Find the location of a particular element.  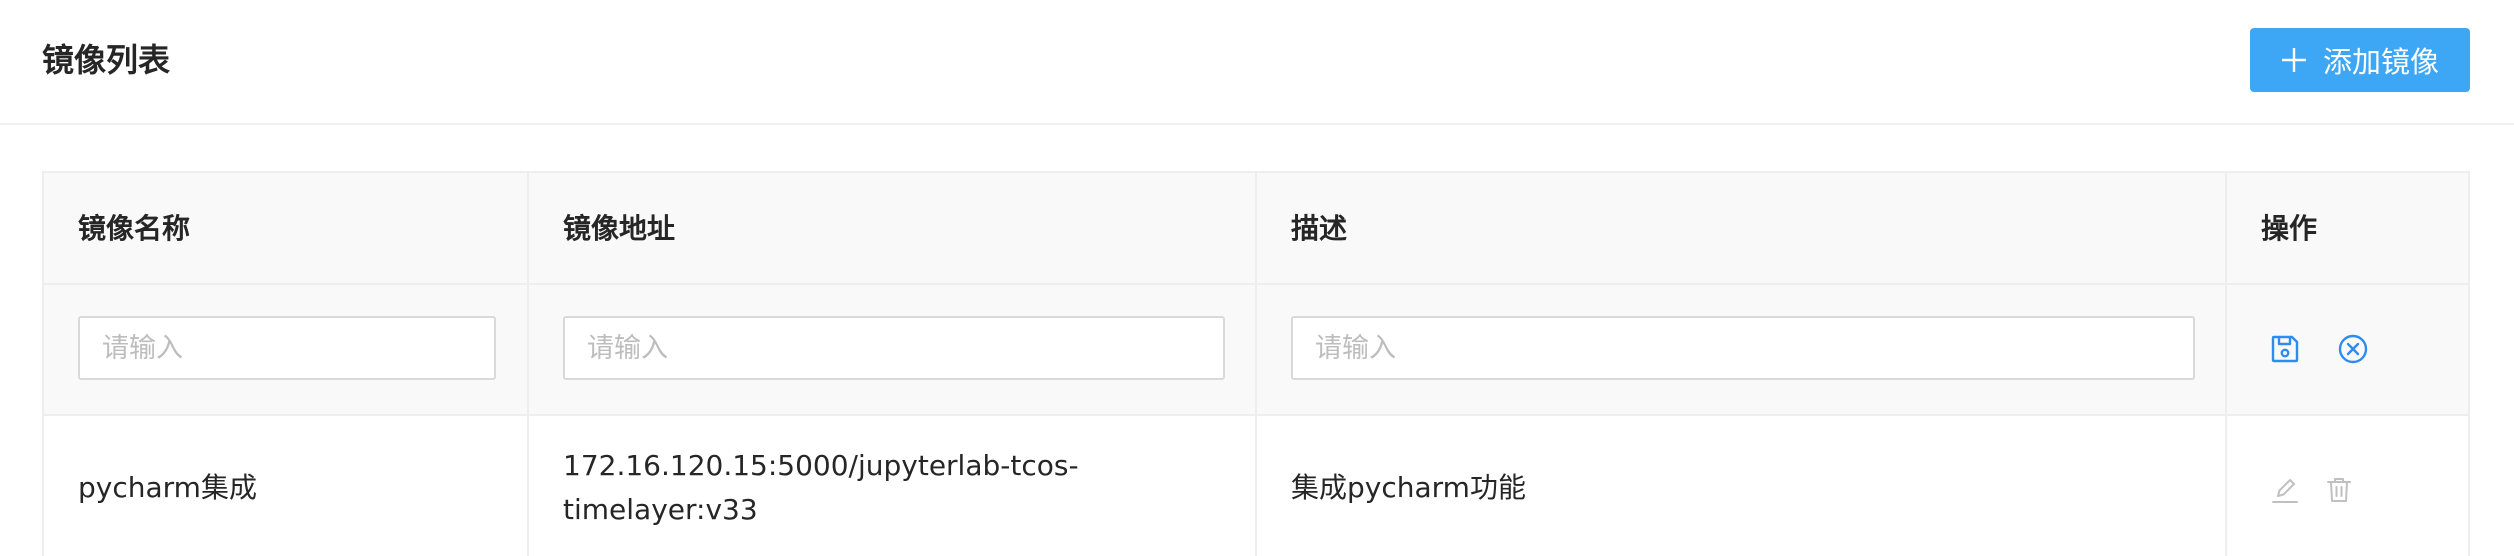

page-title: 镜像列表 is located at coordinates (106, 60).